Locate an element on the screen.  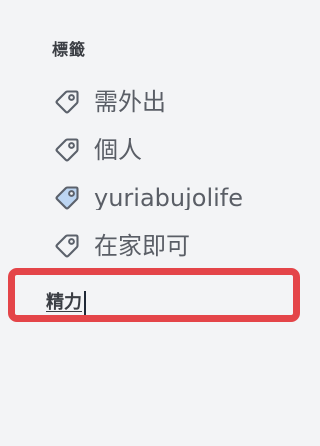
new-tag-text: 精力 is located at coordinates (64, 302).